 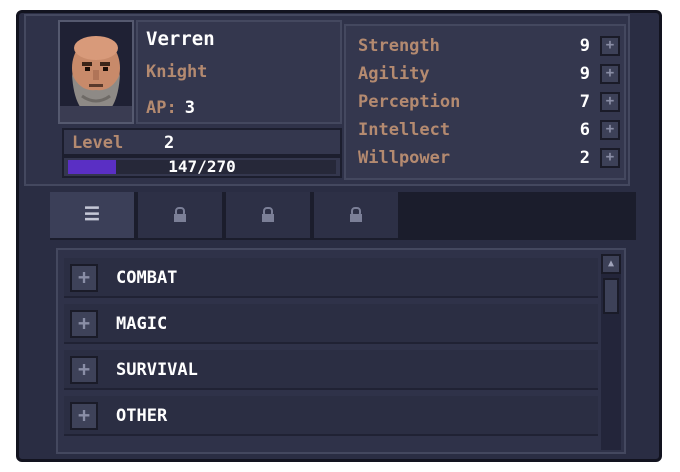 What do you see at coordinates (84, 278) in the screenshot?
I see `expand-combat-button: +` at bounding box center [84, 278].